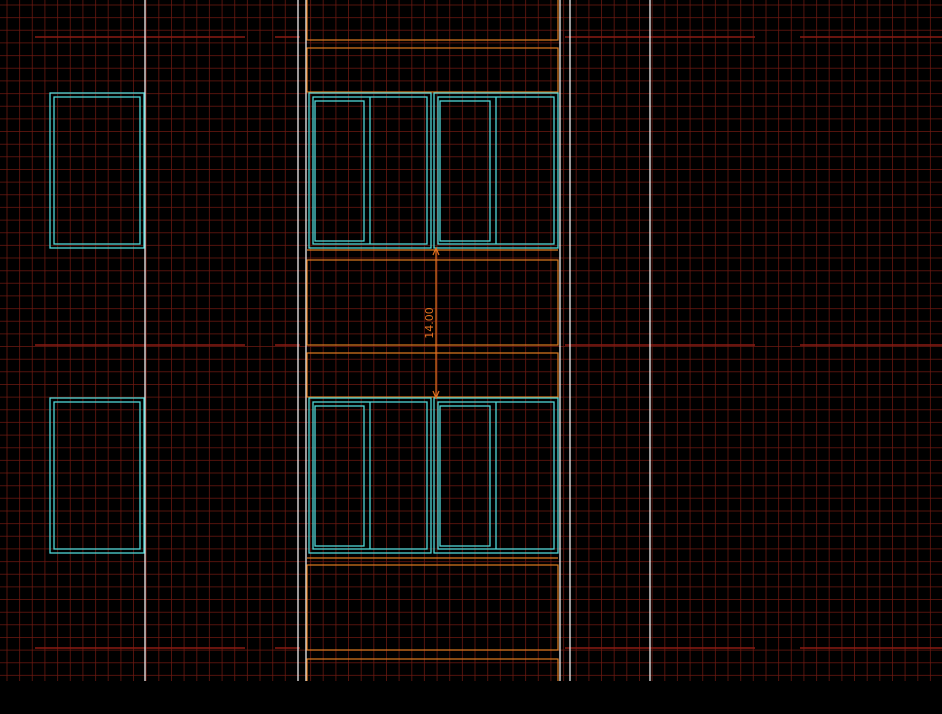 The image size is (942, 714). Describe the element at coordinates (471, 697) in the screenshot. I see `status-bar` at that location.